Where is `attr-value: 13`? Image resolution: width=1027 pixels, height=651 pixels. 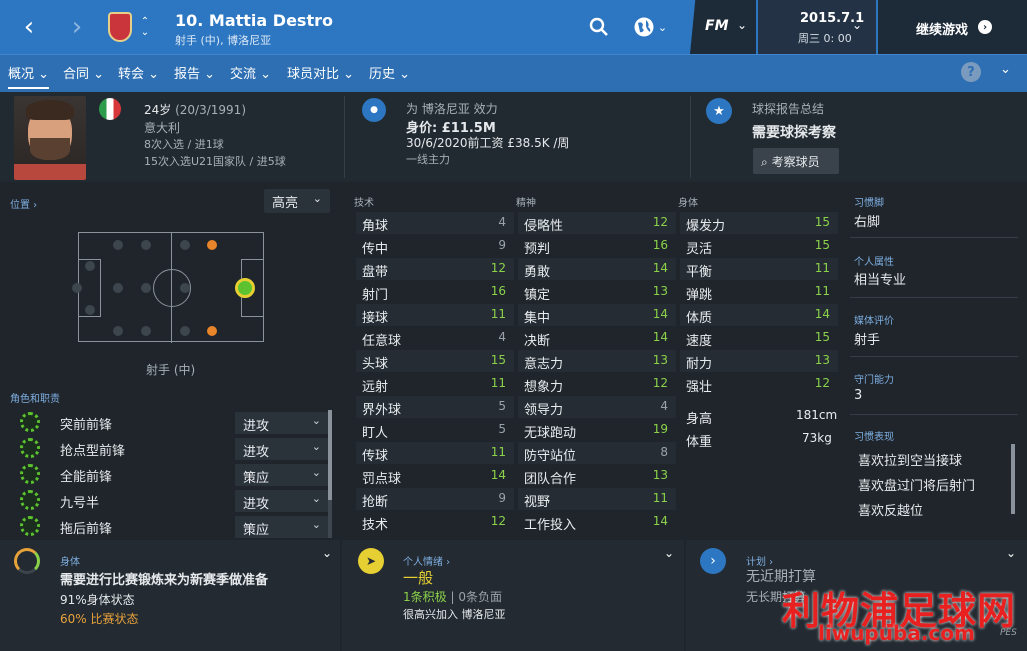 attr-value: 13 is located at coordinates (660, 291).